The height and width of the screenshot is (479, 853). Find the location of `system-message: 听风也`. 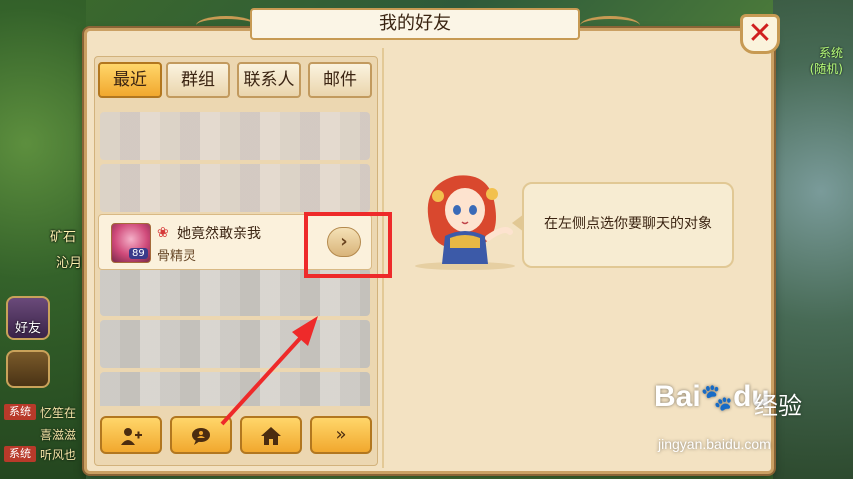

system-message: 听风也 is located at coordinates (58, 455).